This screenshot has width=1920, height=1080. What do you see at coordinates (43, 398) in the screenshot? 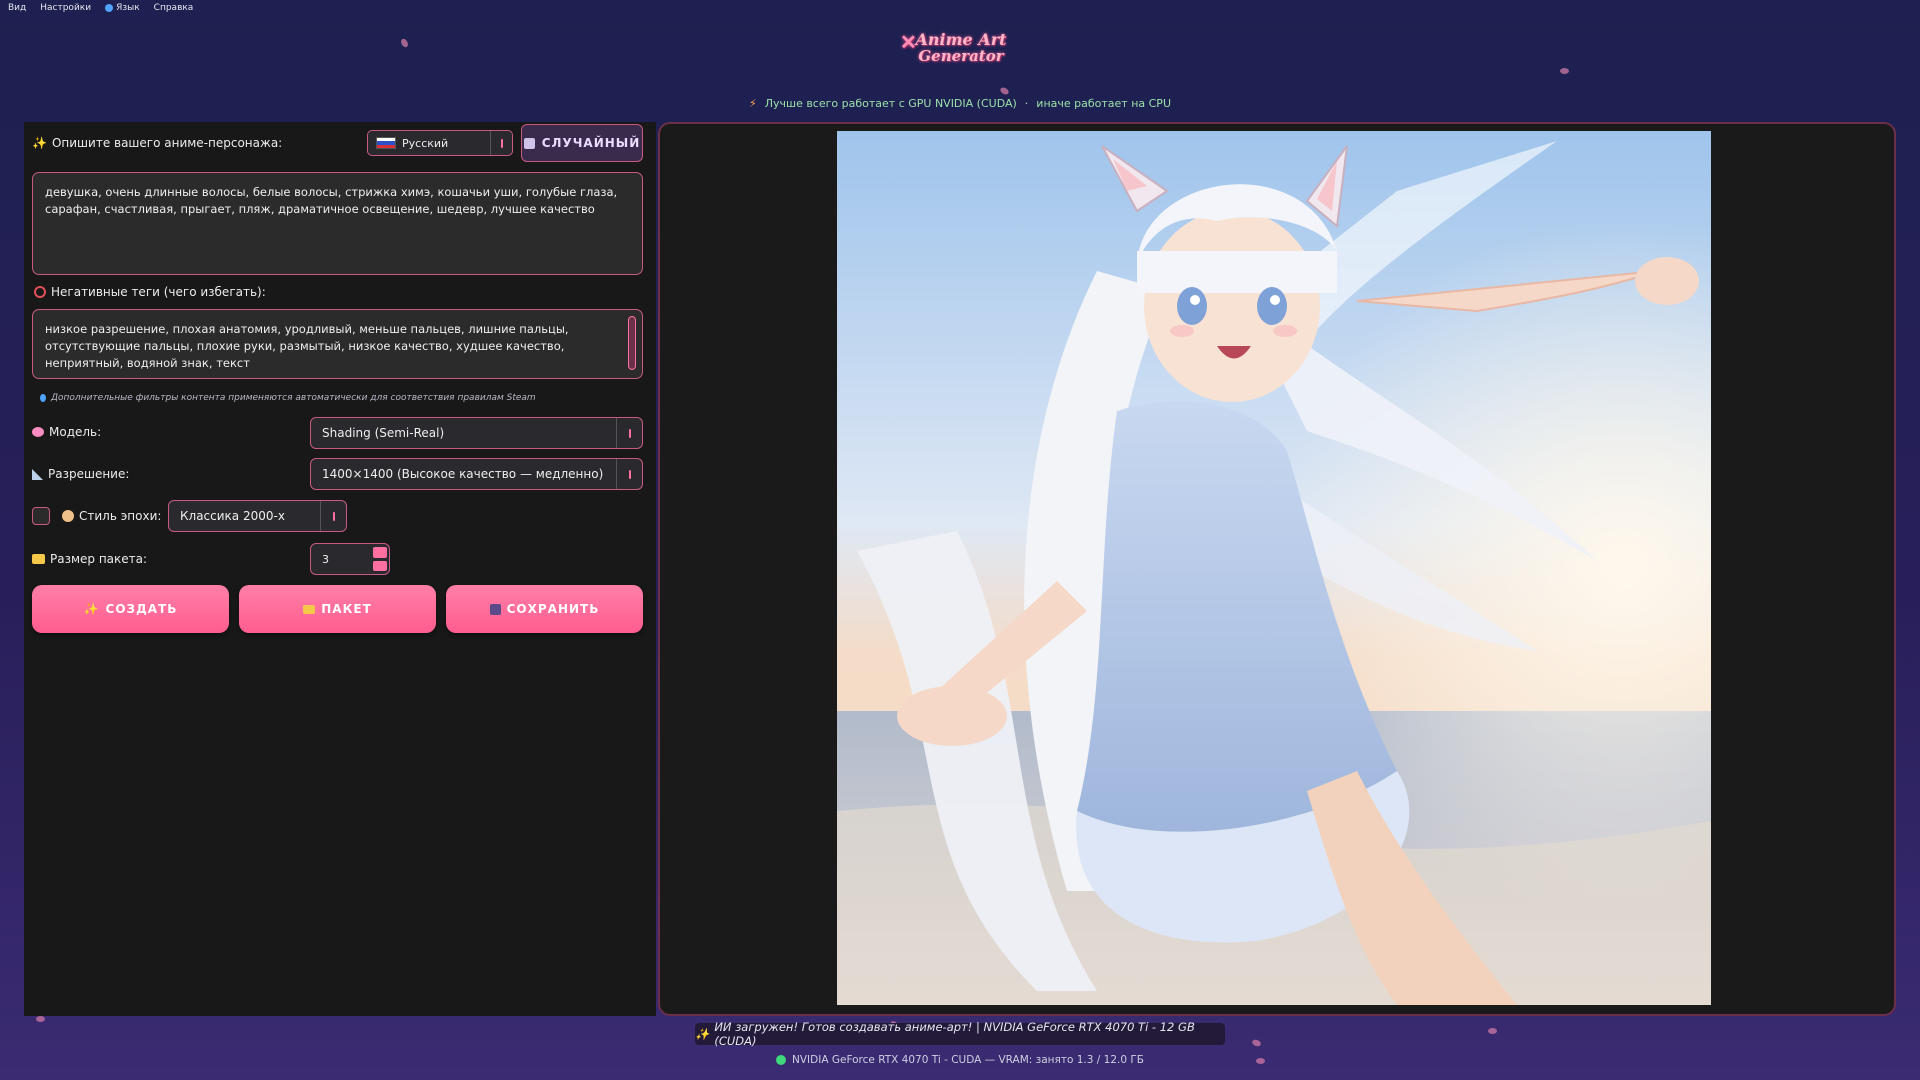
I see `info-drop-icon` at bounding box center [43, 398].